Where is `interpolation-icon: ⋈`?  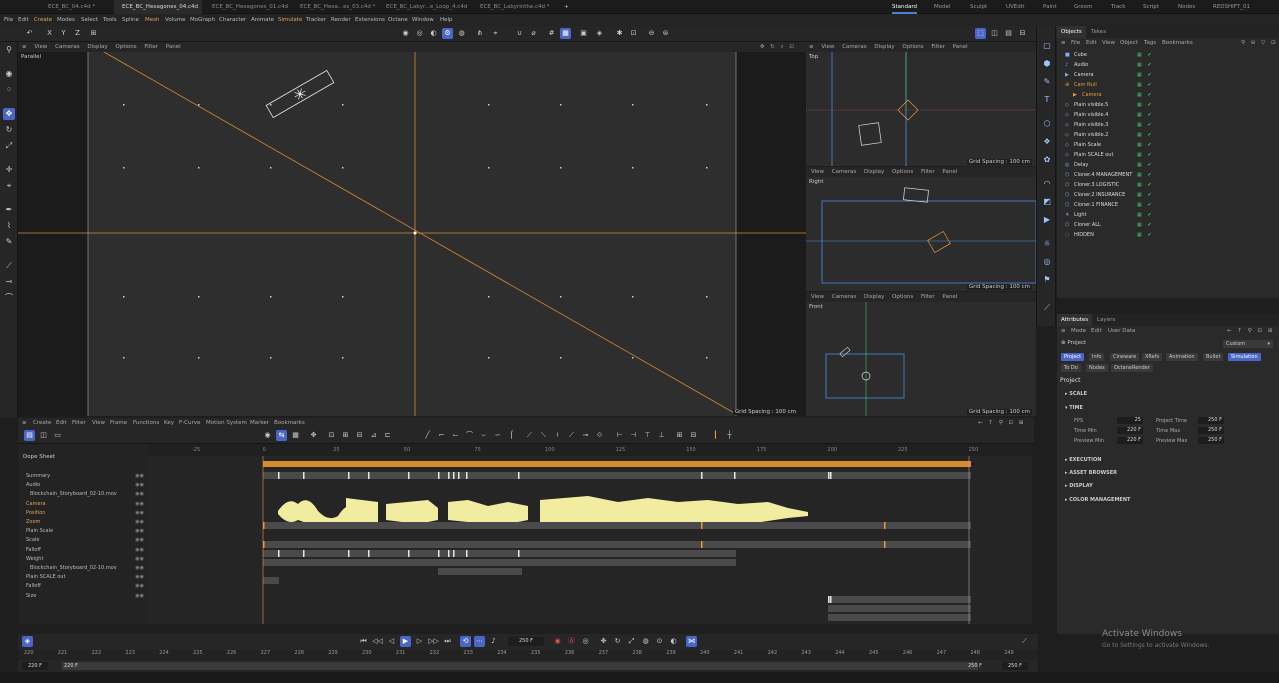 interpolation-icon: ⋈ is located at coordinates (691, 641).